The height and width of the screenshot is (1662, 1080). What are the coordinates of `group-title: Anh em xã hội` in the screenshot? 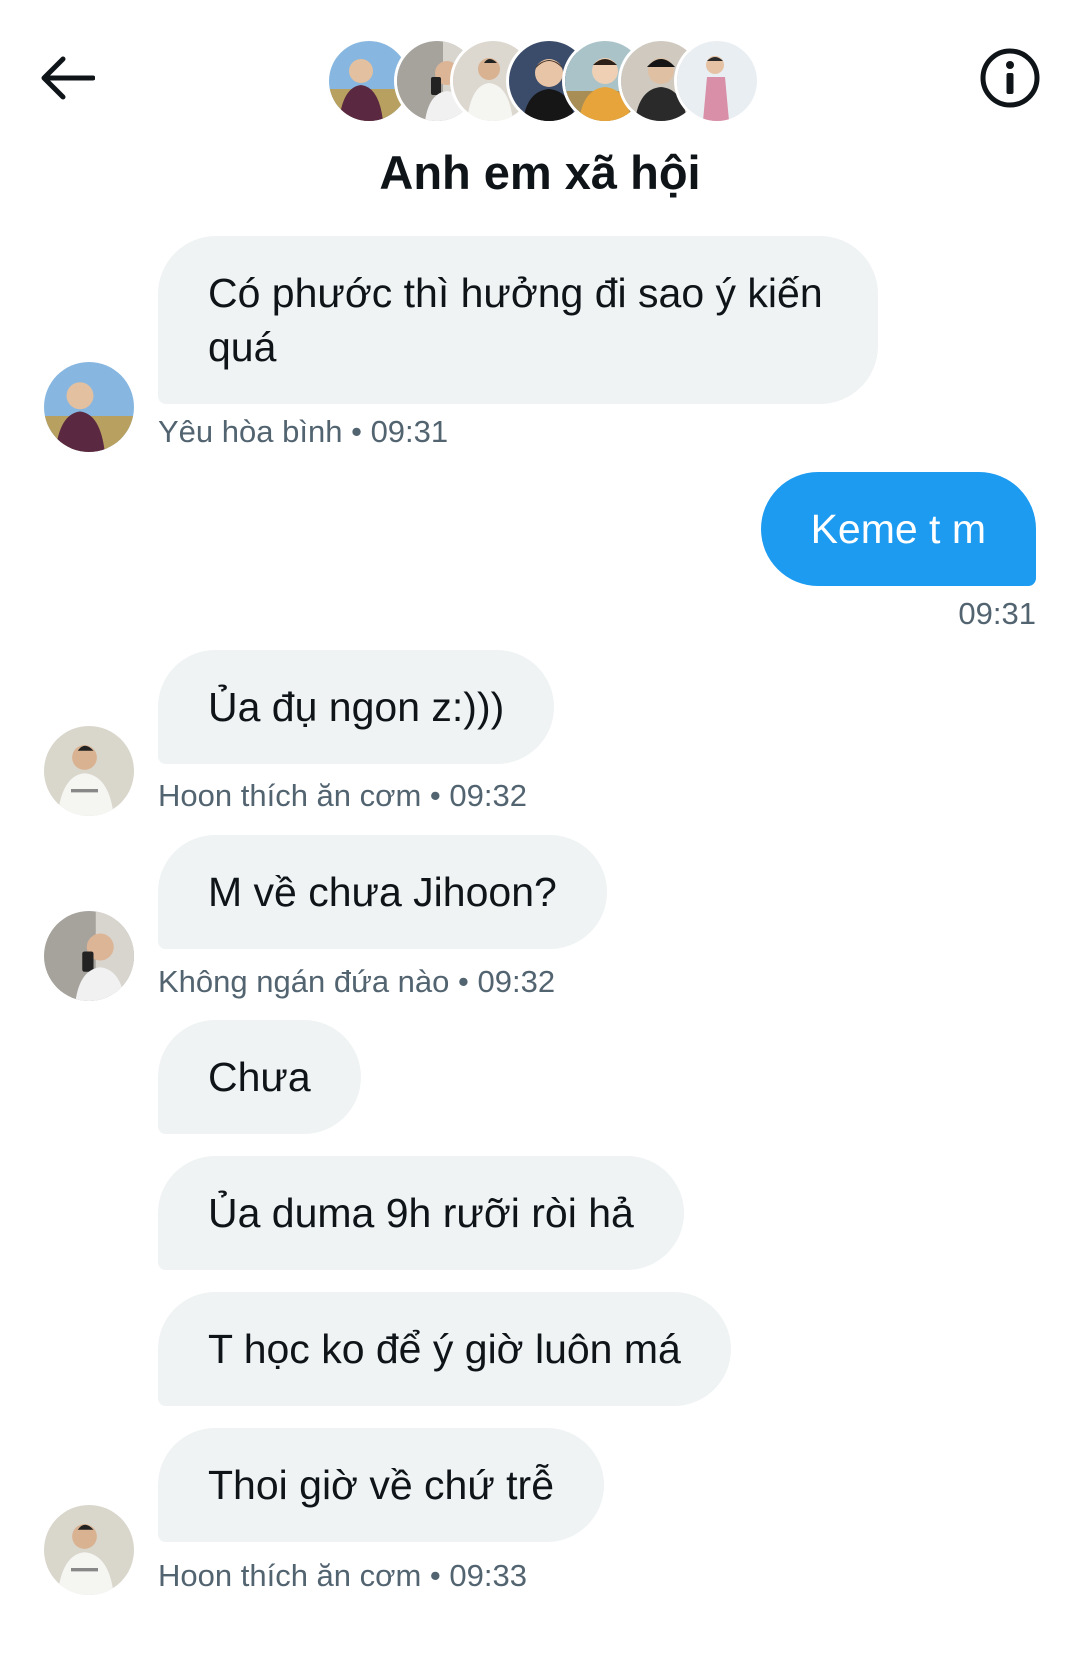 It's located at (540, 172).